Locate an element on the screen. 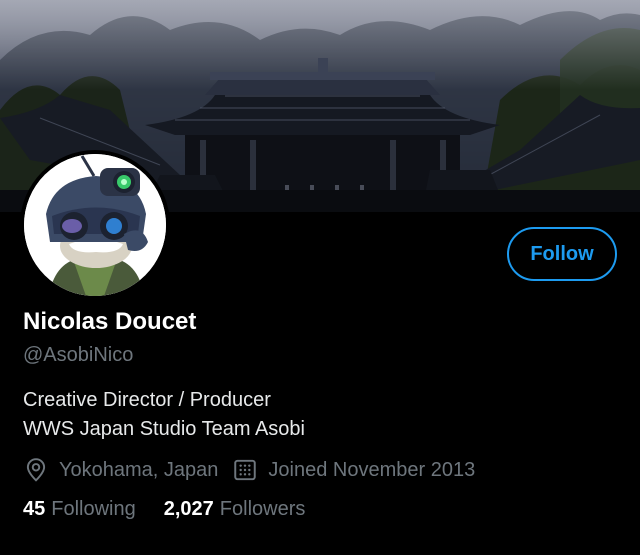 The image size is (640, 555). following-label: Following is located at coordinates (93, 509).